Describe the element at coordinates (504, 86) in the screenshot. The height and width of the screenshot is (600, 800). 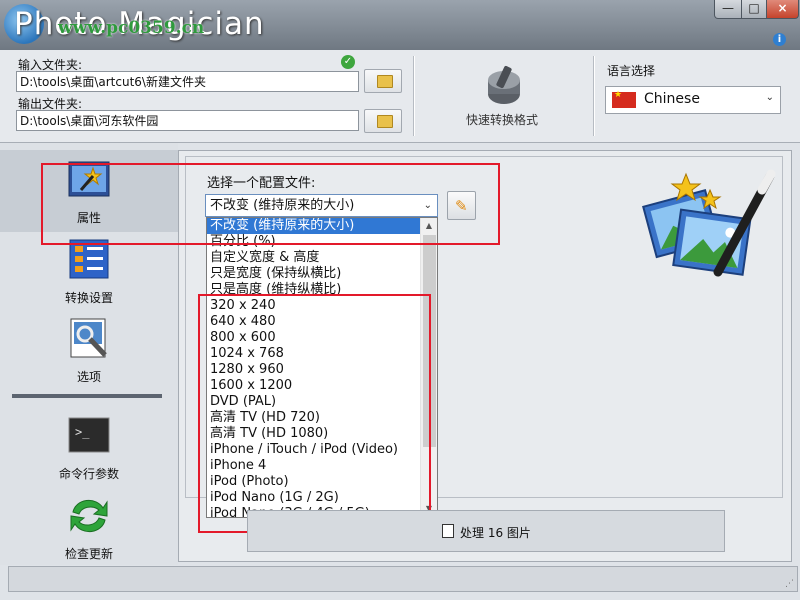
I see `quick-convert-icon` at that location.